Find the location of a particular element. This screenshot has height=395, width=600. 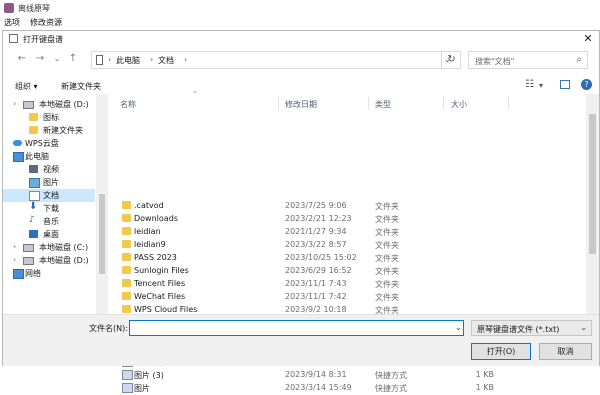

up-arrow-icon: ↑ is located at coordinates (73, 59).